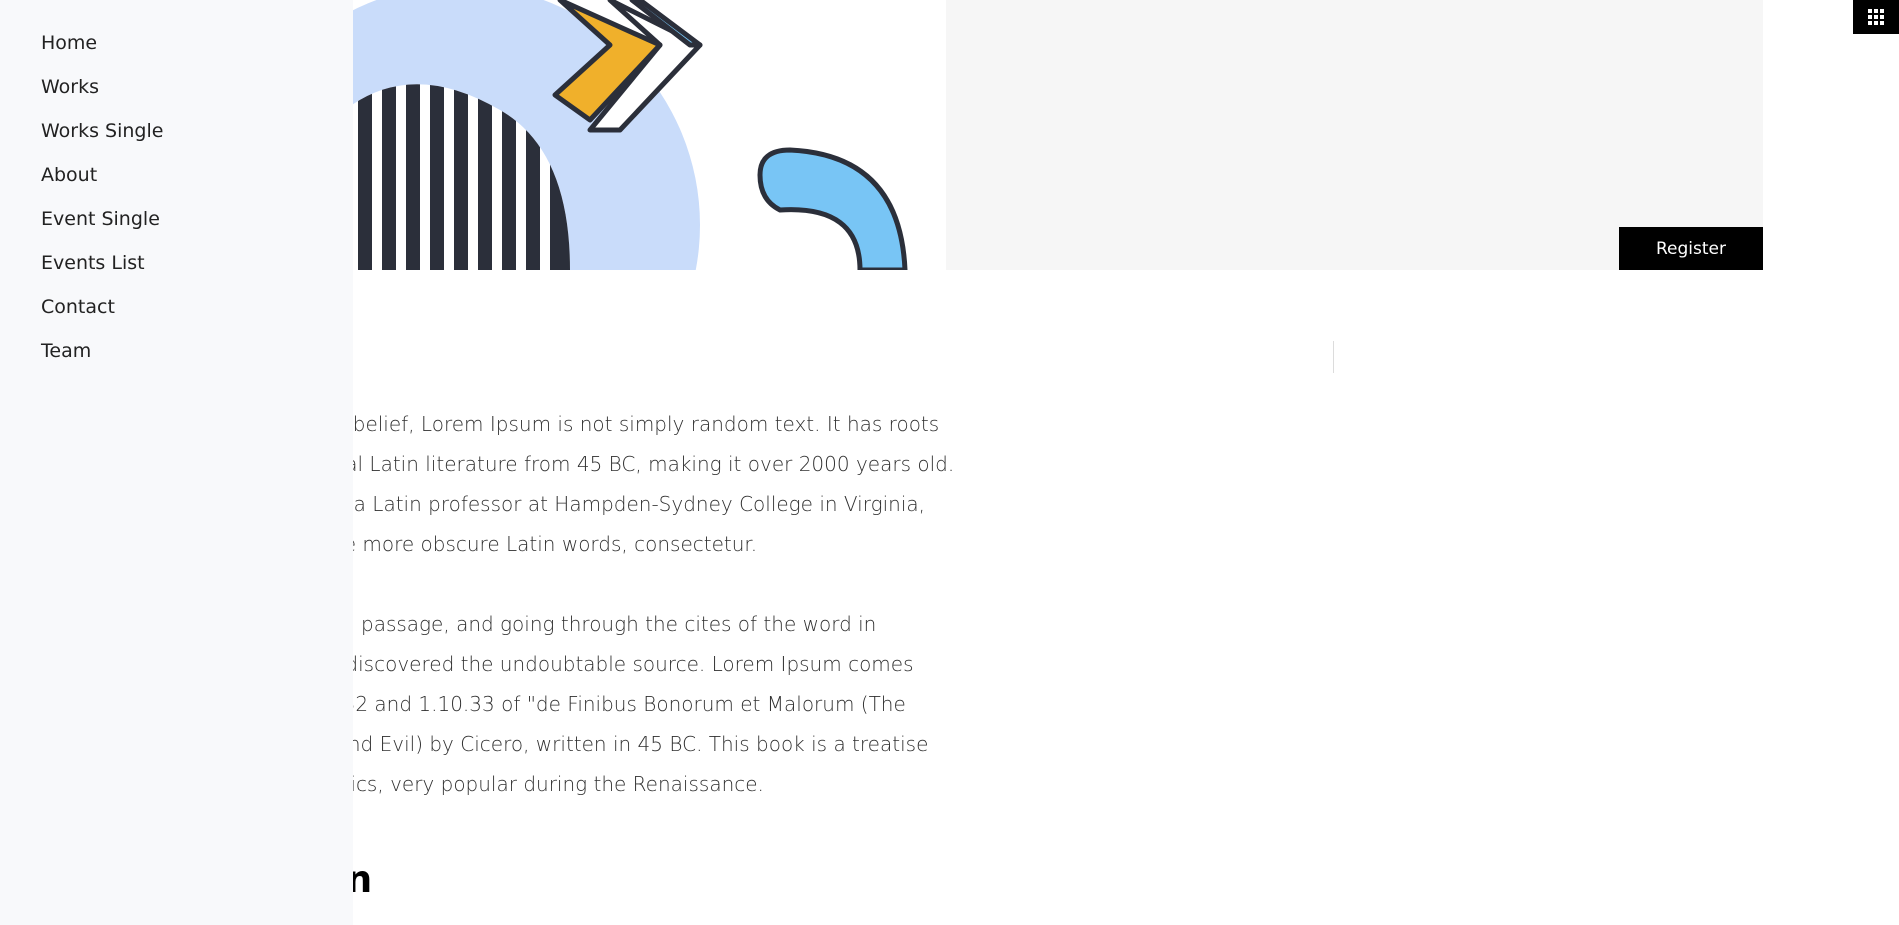  I want to click on sidebar-item-works: Works, so click(102, 94).